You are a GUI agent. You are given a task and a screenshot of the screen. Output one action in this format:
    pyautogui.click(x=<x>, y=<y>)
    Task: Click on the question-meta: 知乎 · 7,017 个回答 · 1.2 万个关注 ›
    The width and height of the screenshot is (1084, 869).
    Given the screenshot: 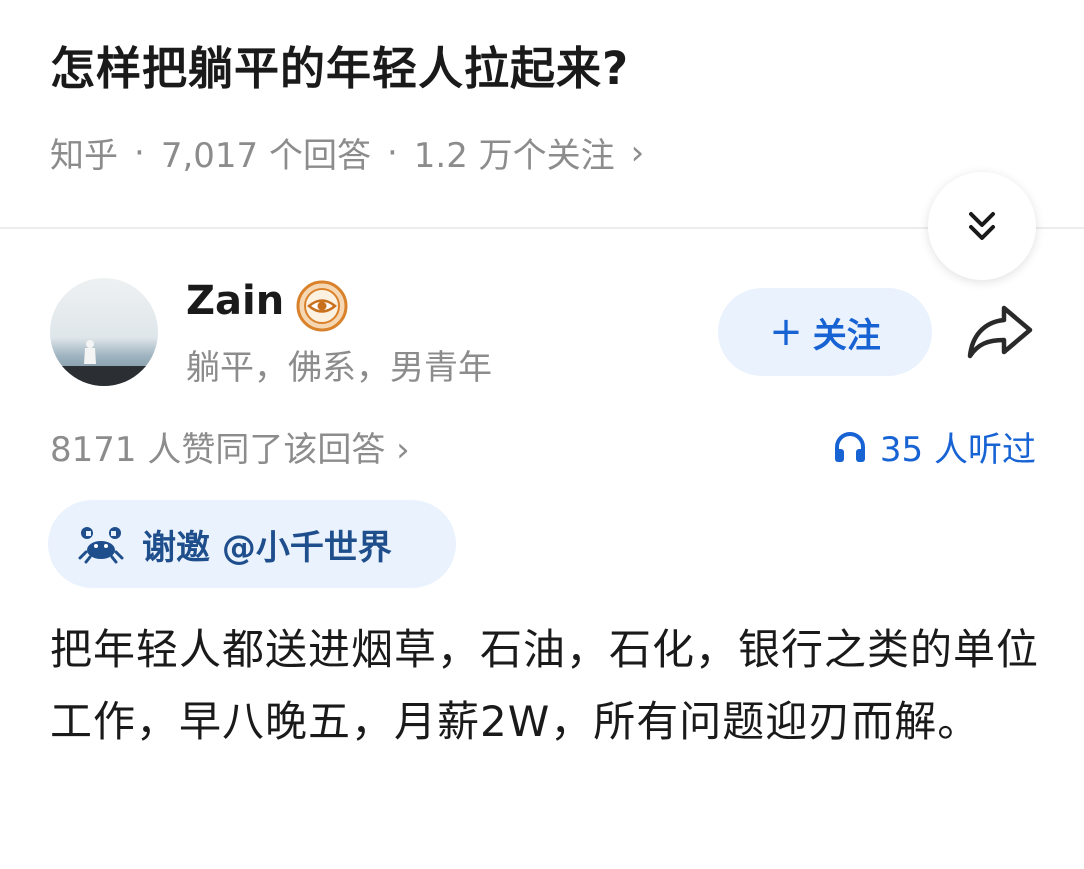 What is the action you would take?
    pyautogui.click(x=347, y=152)
    